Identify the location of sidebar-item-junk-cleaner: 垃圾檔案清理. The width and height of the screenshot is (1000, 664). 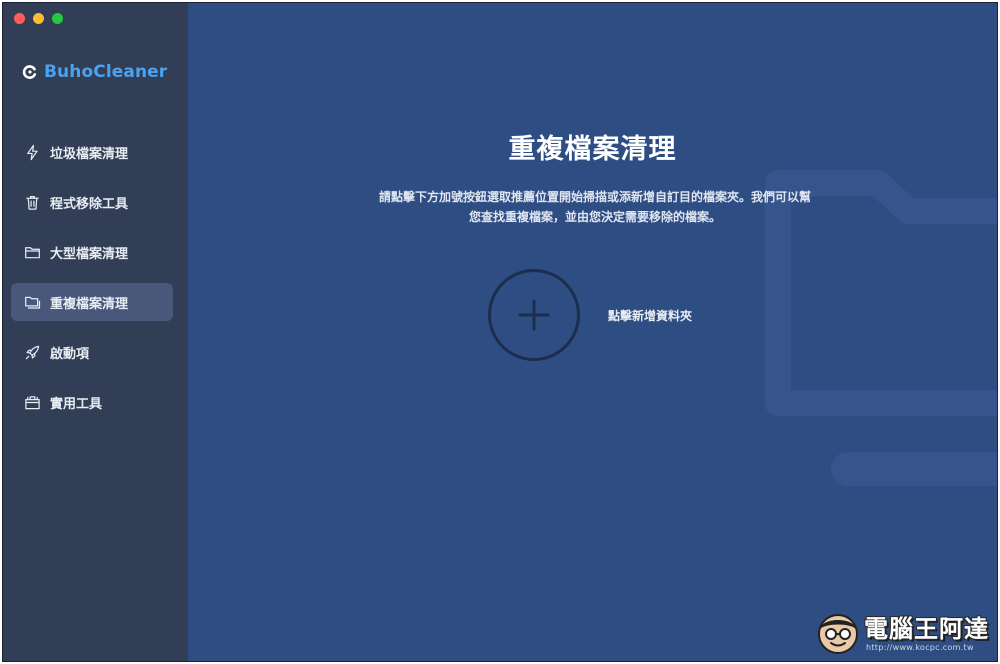
(92, 152).